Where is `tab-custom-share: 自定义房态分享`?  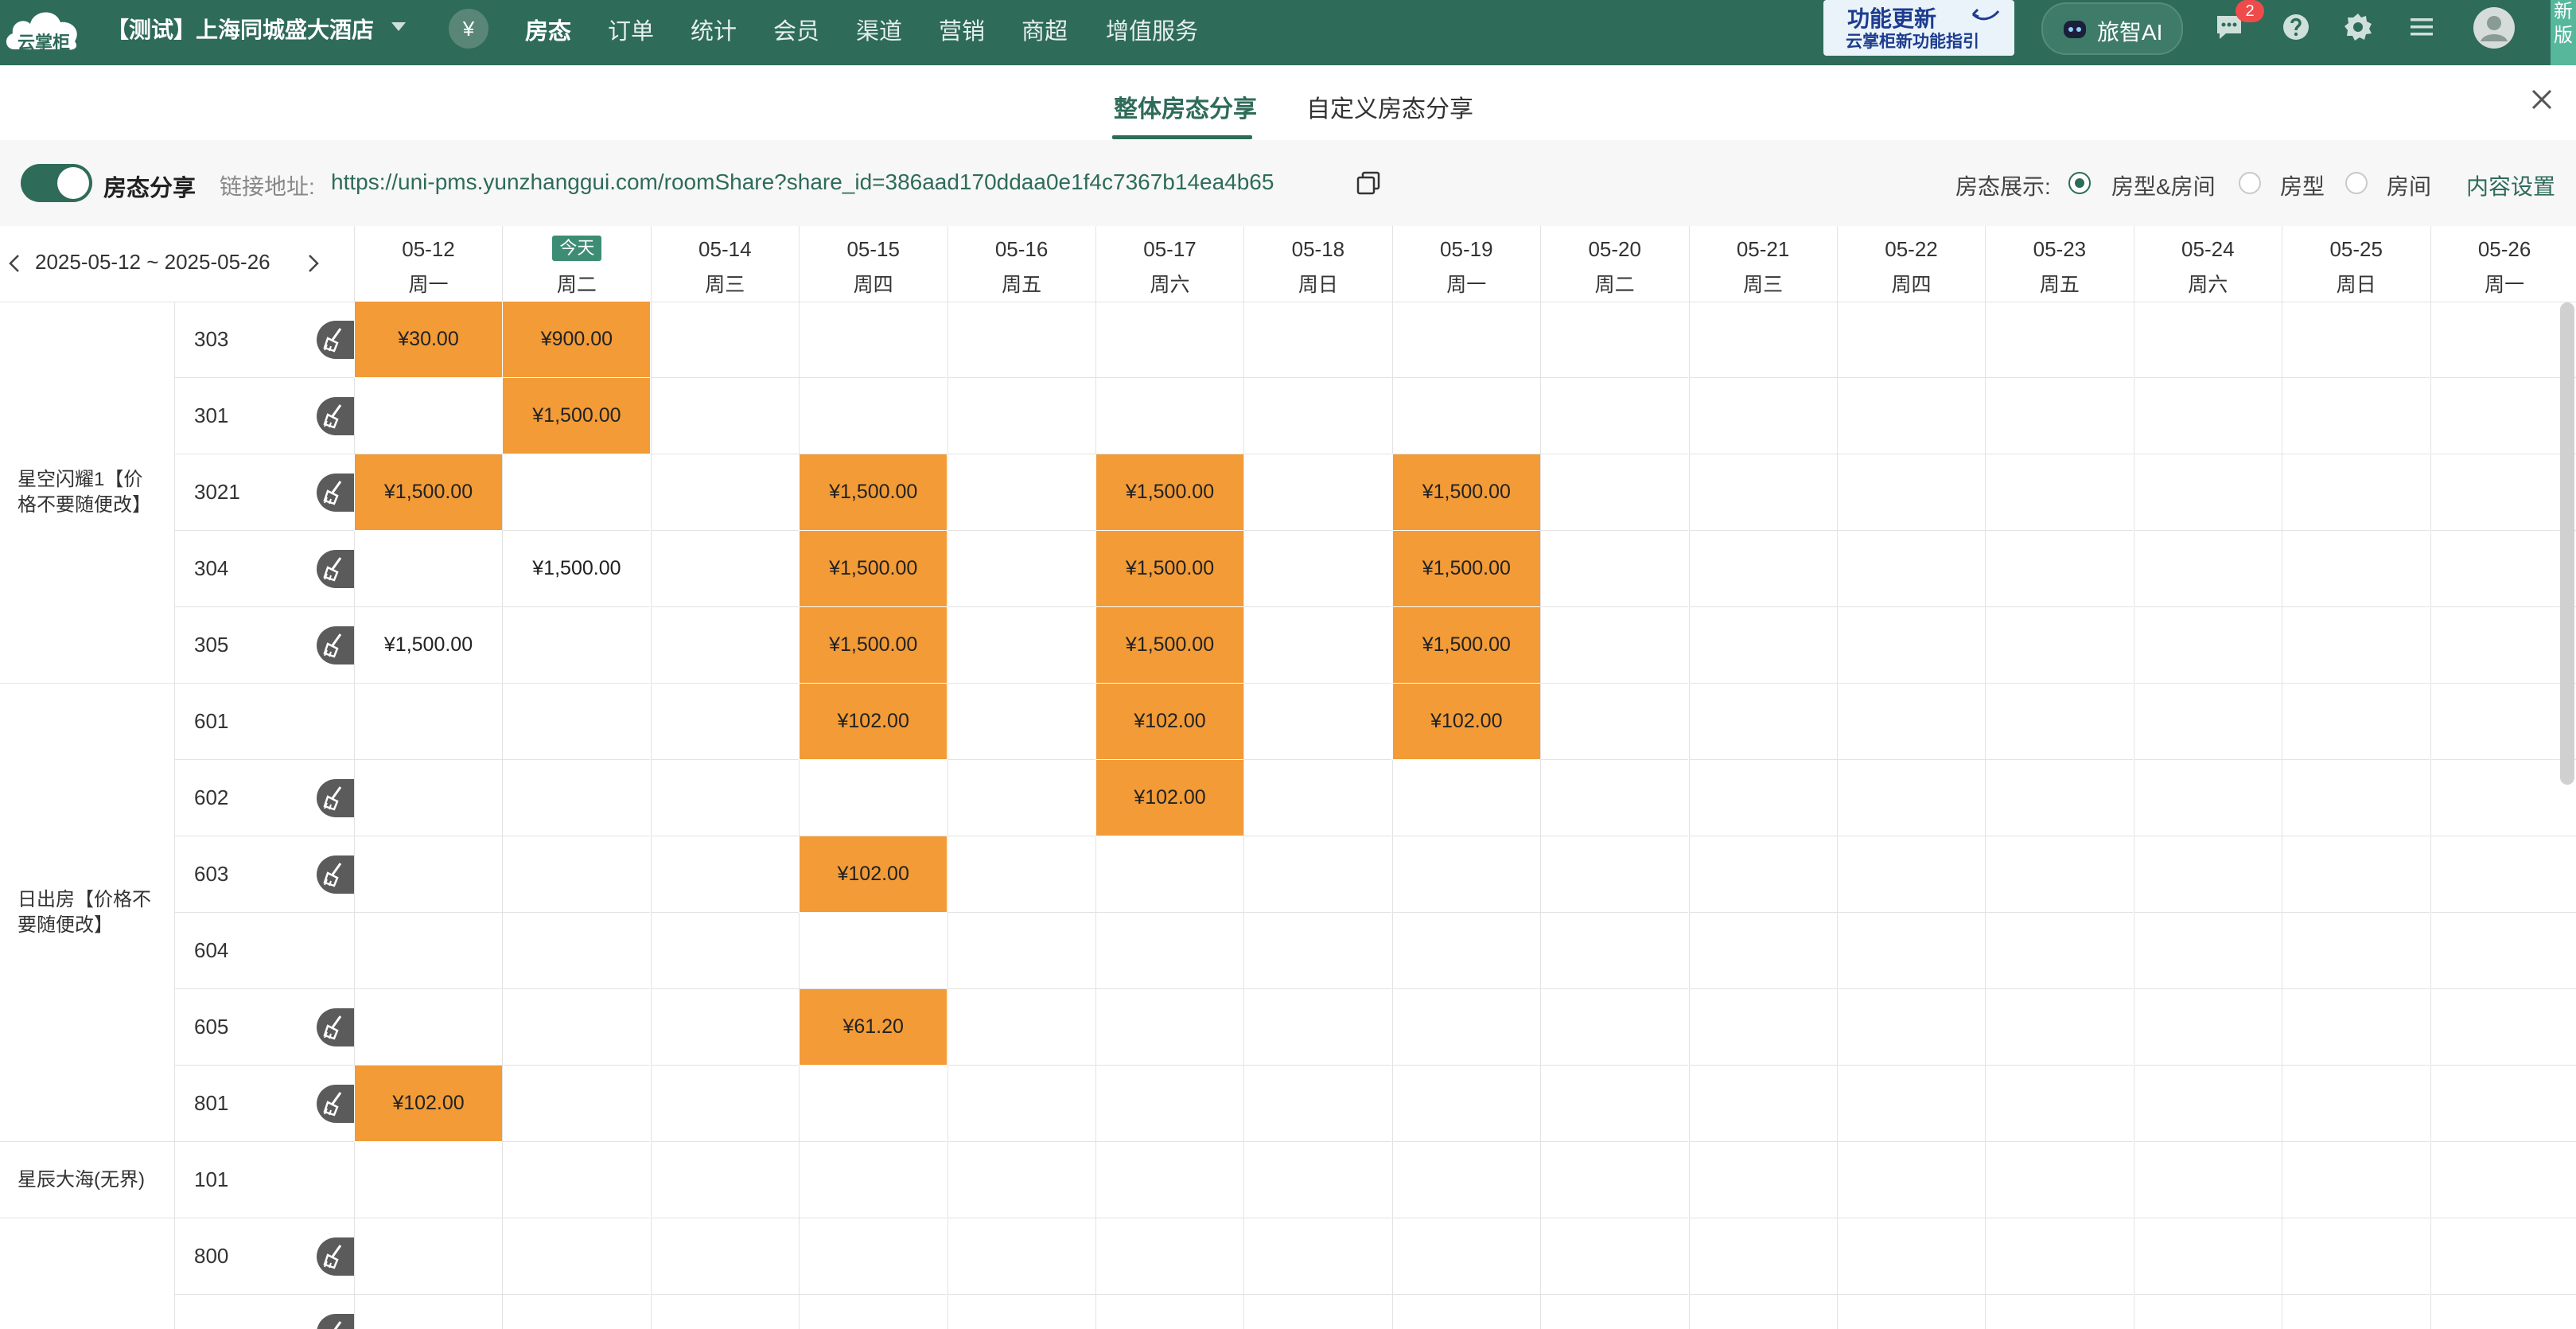 tab-custom-share: 自定义房态分享 is located at coordinates (1390, 107).